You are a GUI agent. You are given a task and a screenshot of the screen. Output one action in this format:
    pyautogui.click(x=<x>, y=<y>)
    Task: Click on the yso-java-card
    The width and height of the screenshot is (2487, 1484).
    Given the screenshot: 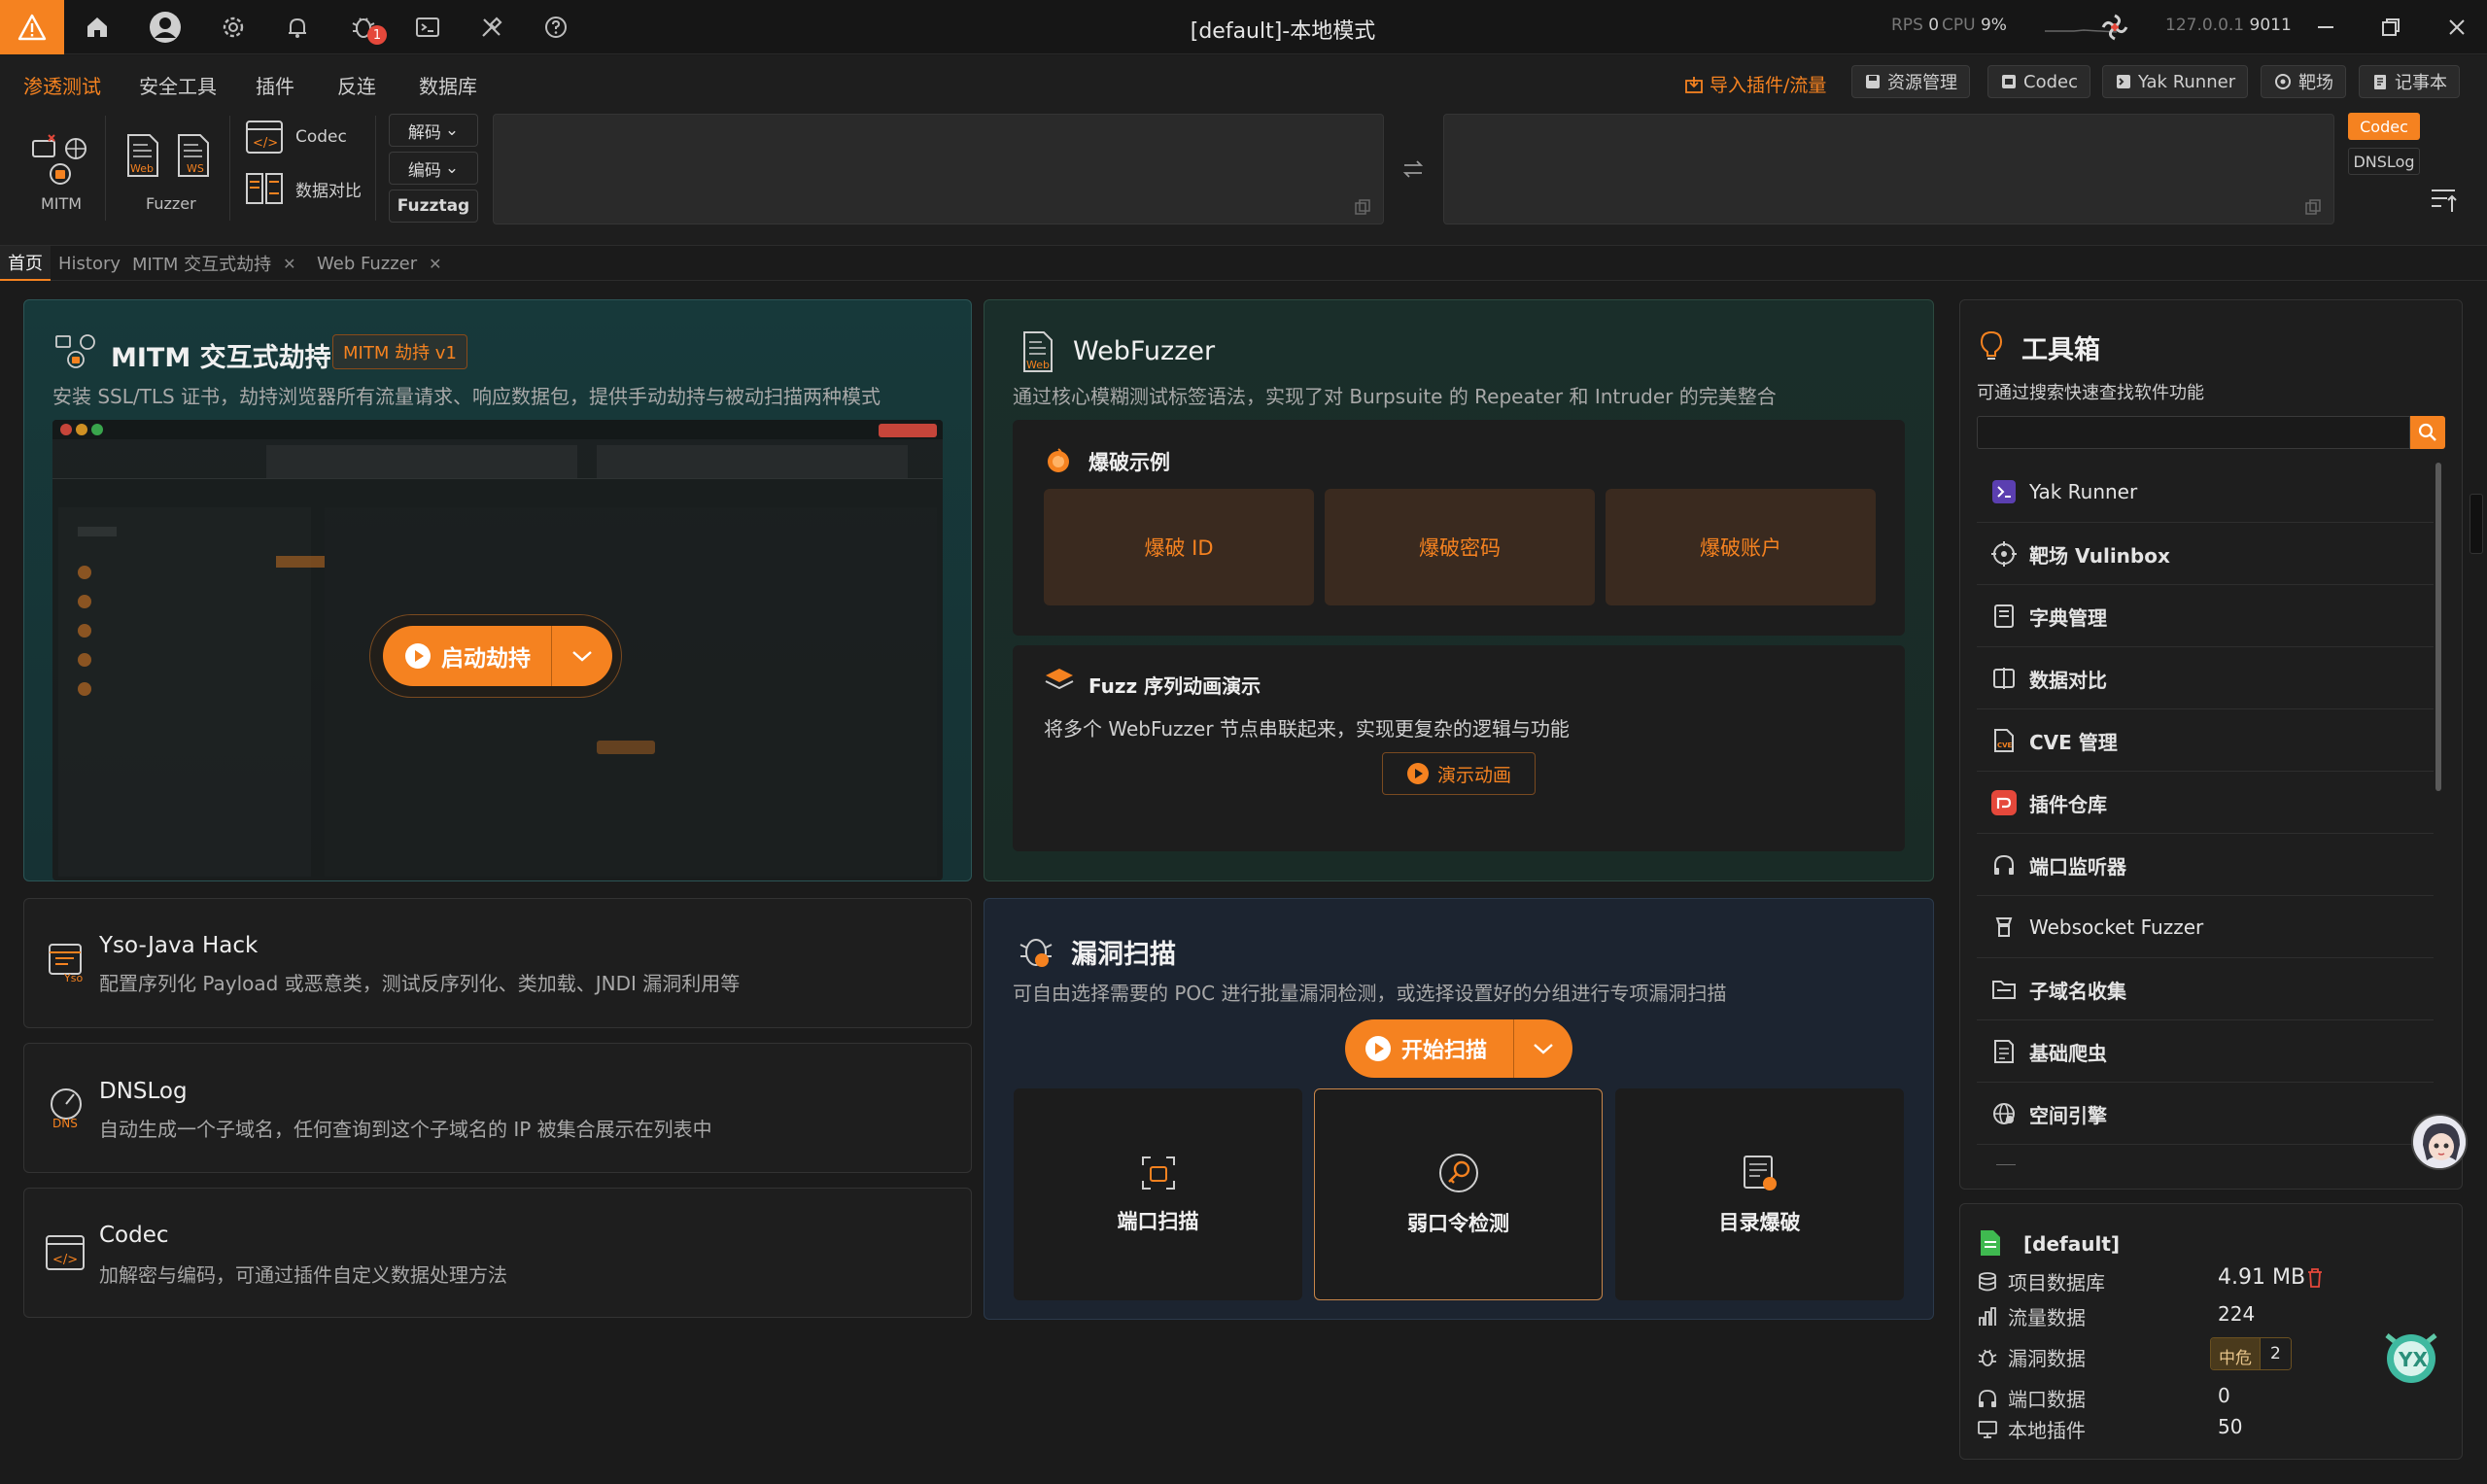 What is the action you would take?
    pyautogui.click(x=498, y=963)
    